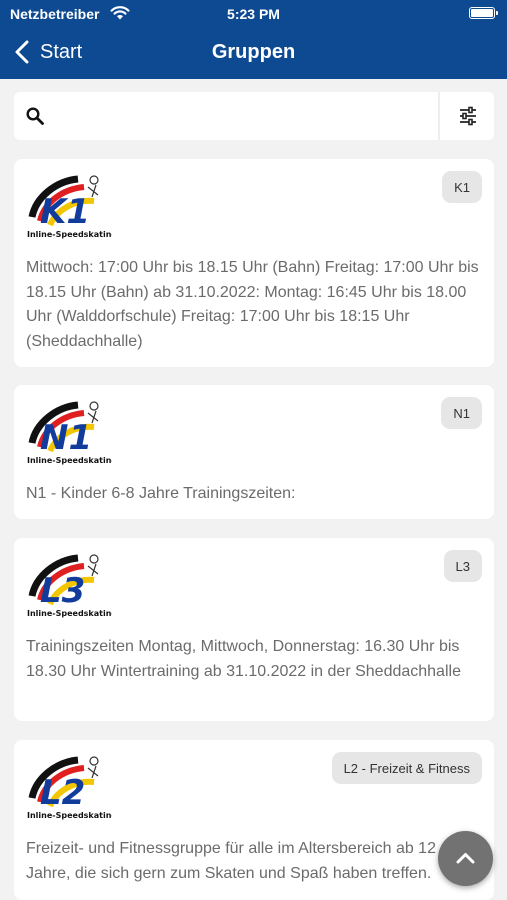  I want to click on group-logo: K1 Inline-Speedskating, so click(69, 207).